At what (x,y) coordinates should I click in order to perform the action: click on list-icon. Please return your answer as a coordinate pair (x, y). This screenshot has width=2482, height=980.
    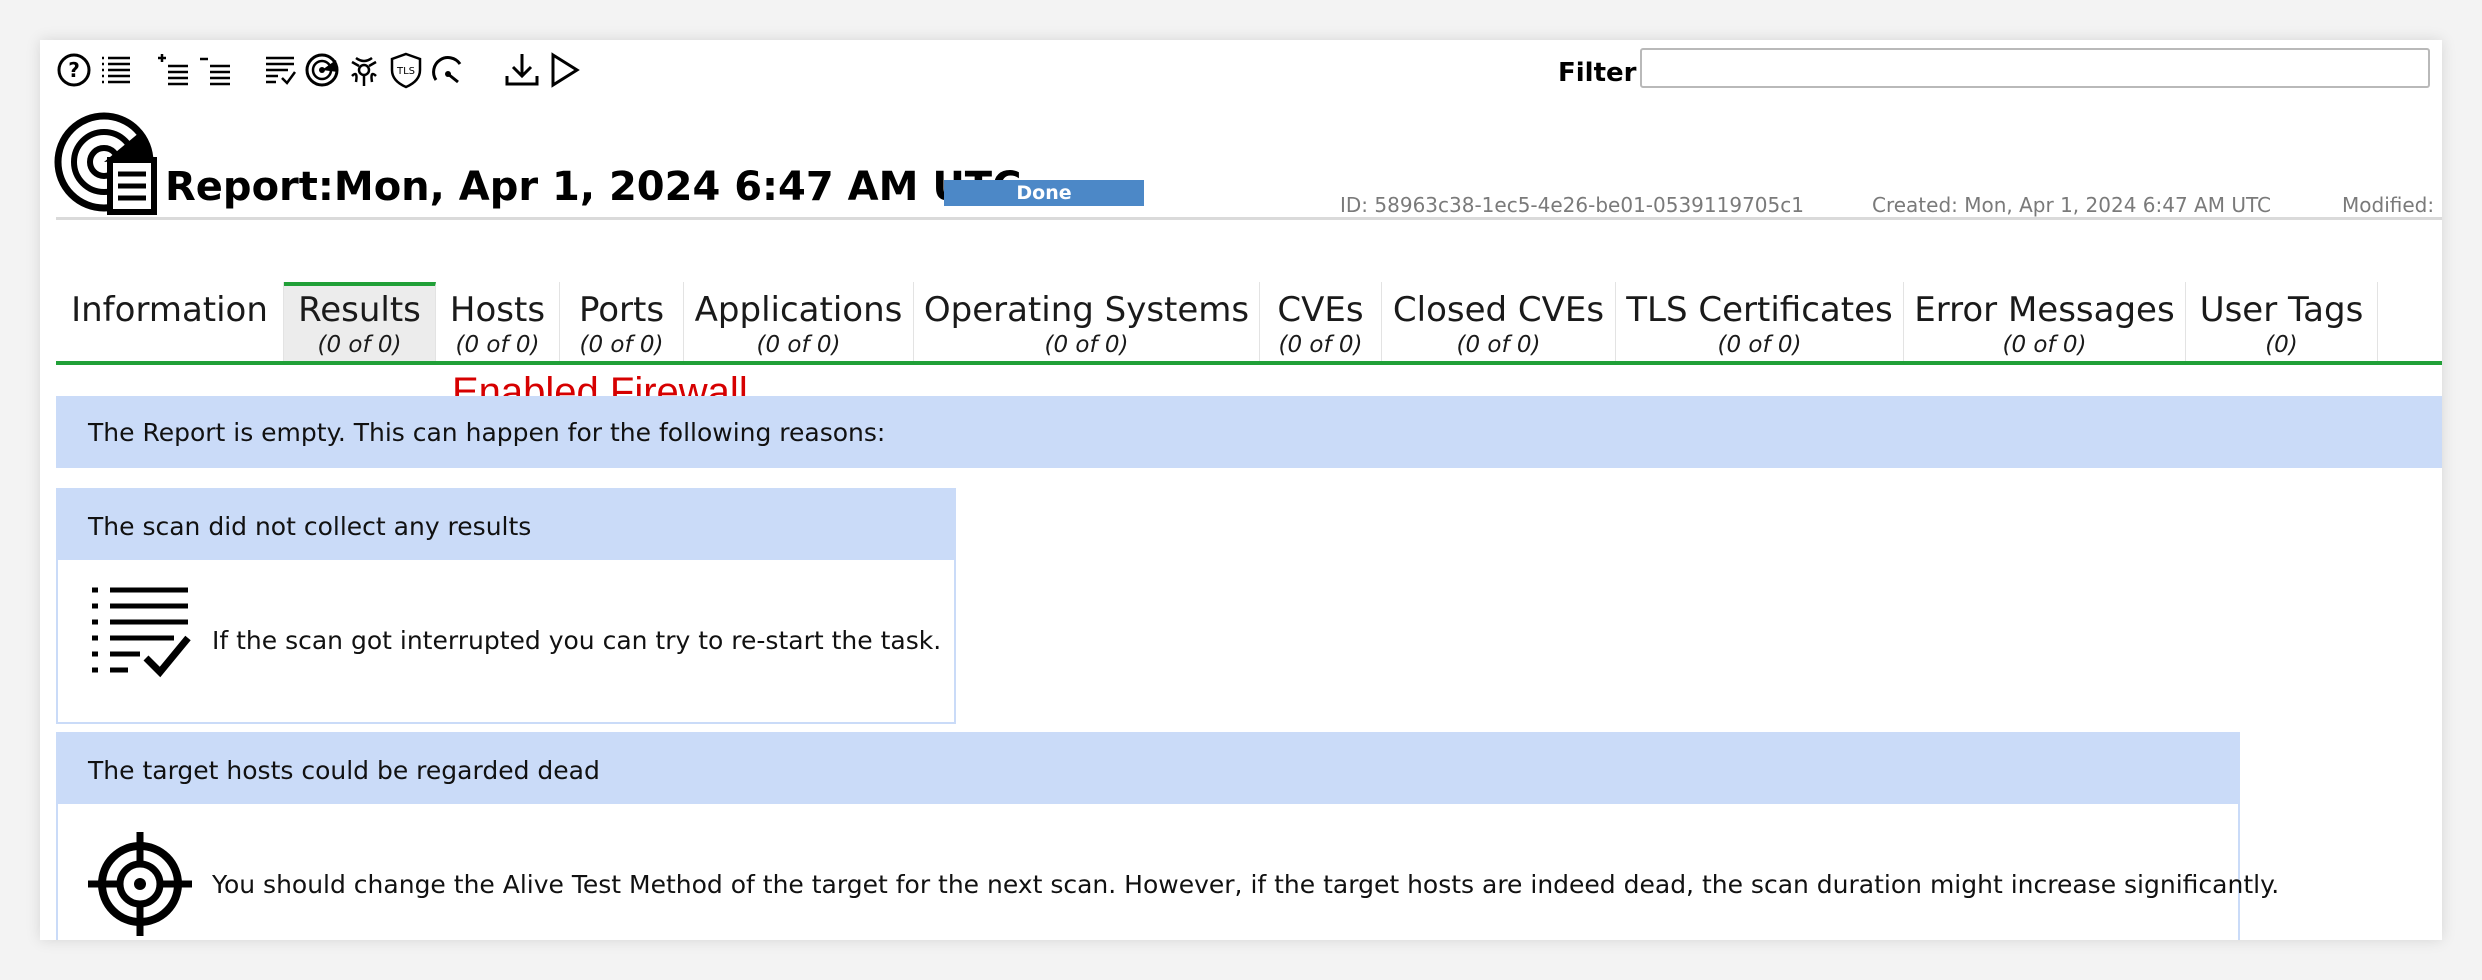
    Looking at the image, I should click on (116, 70).